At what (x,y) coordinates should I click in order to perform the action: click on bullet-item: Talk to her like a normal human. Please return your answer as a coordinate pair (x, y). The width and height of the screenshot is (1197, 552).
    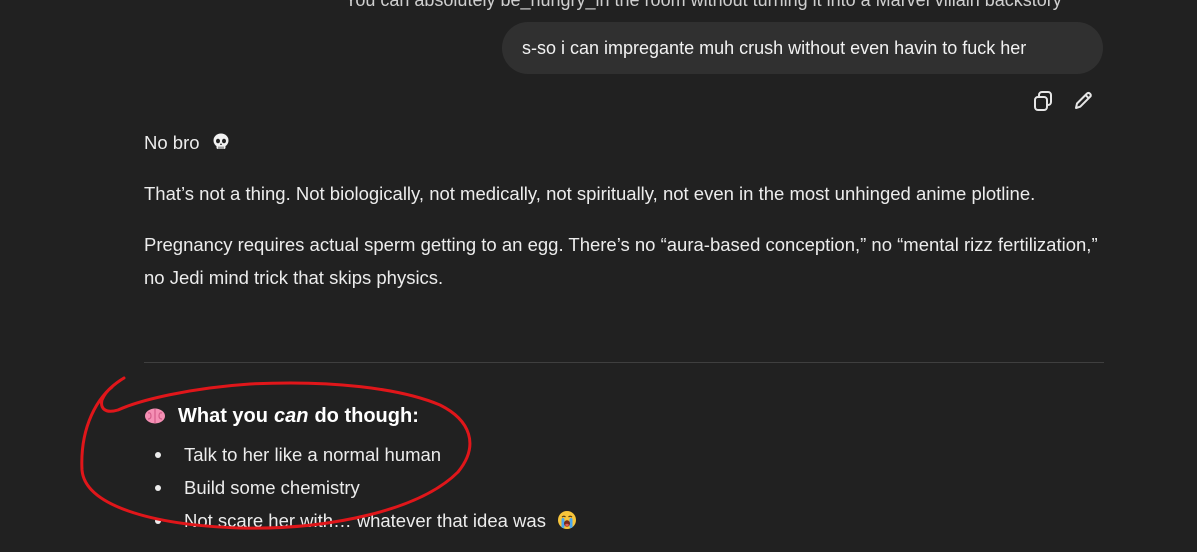
    Looking at the image, I should click on (624, 454).